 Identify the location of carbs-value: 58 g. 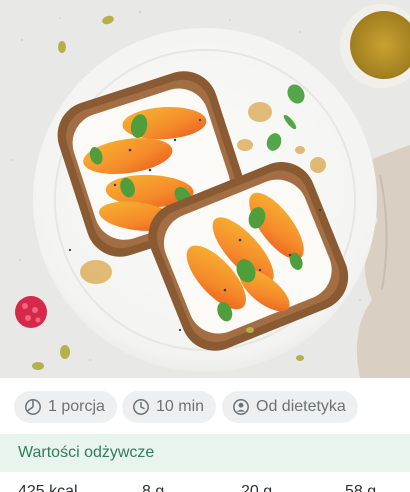
(361, 487).